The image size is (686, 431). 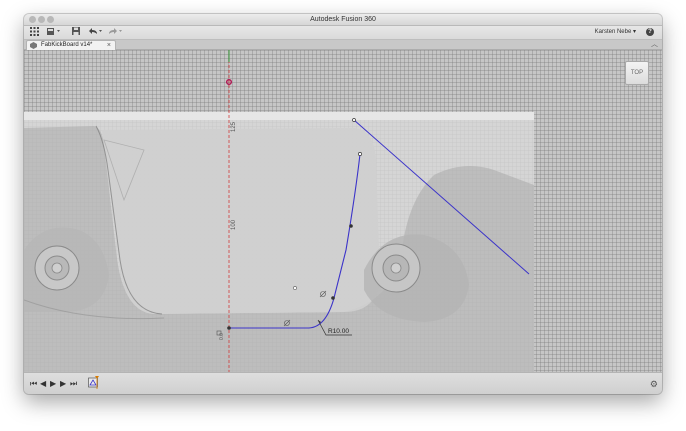 I want to click on play-icon: ▶, so click(x=53, y=384).